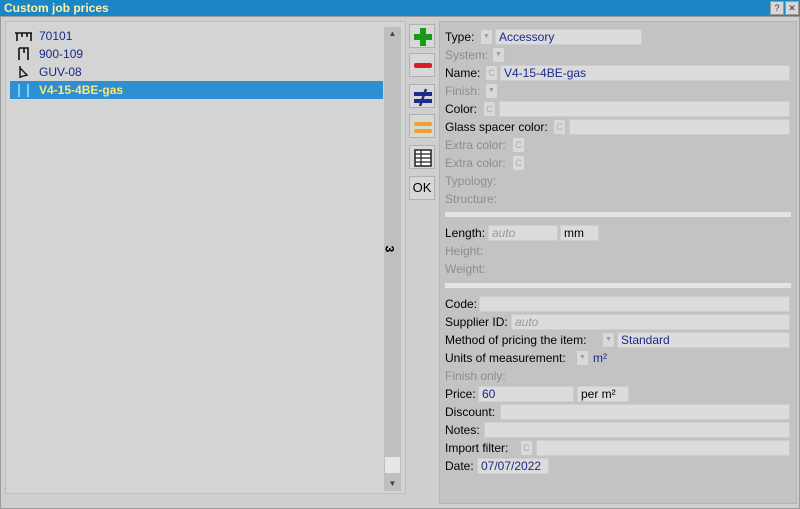 The height and width of the screenshot is (509, 800). I want to click on units-dropdown-arrow-icon: ▼, so click(582, 358).